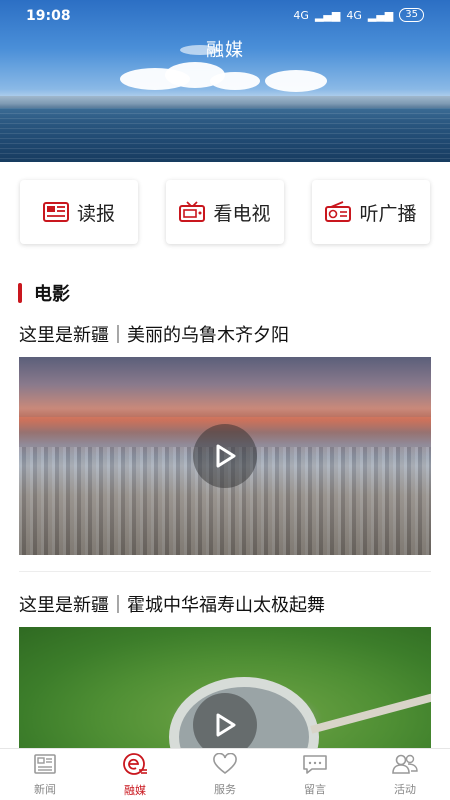  I want to click on status-icons: 4G ▂▄▆ 4G ▂▄▆ 35, so click(358, 15).